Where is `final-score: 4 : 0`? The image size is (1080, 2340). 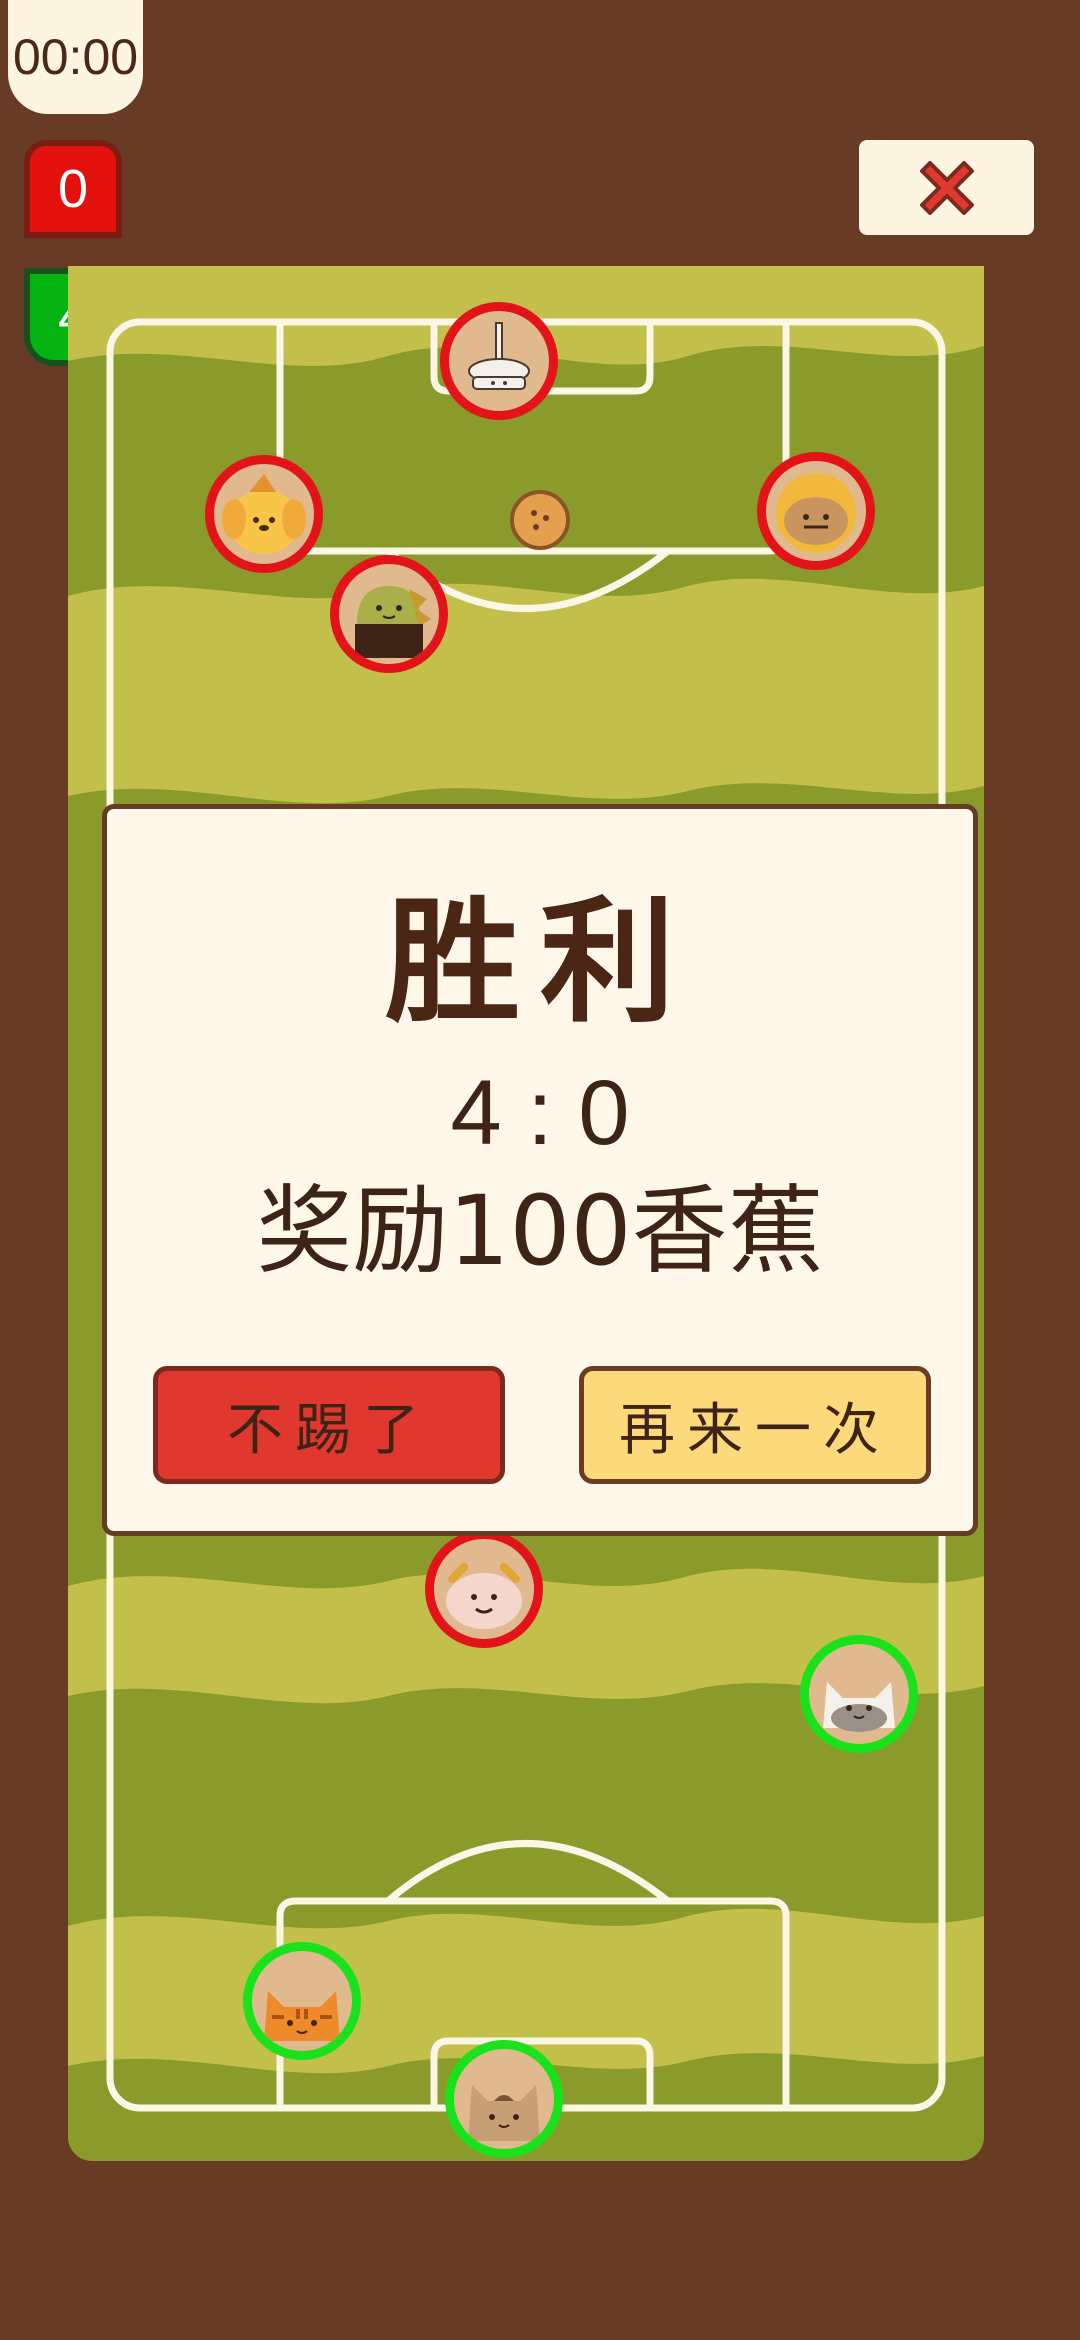 final-score: 4 : 0 is located at coordinates (540, 1113).